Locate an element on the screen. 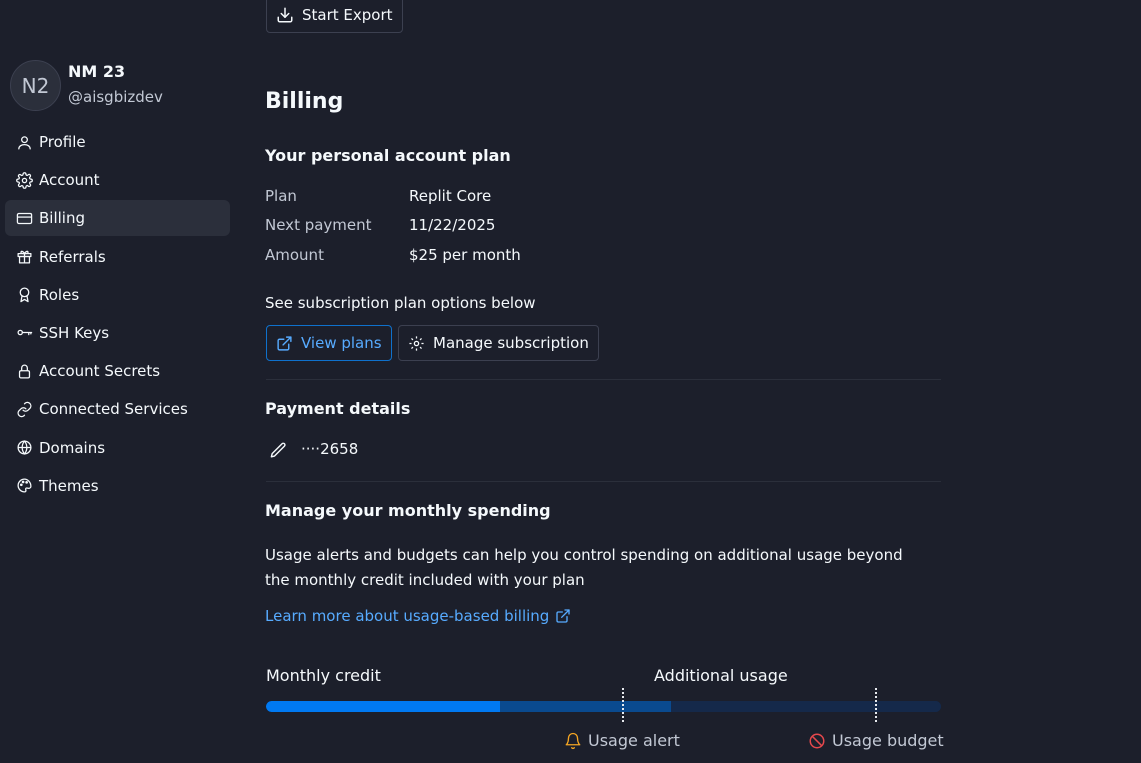 This screenshot has width=1141, height=763. next-payment-value: 11/22/2025 is located at coordinates (452, 225).